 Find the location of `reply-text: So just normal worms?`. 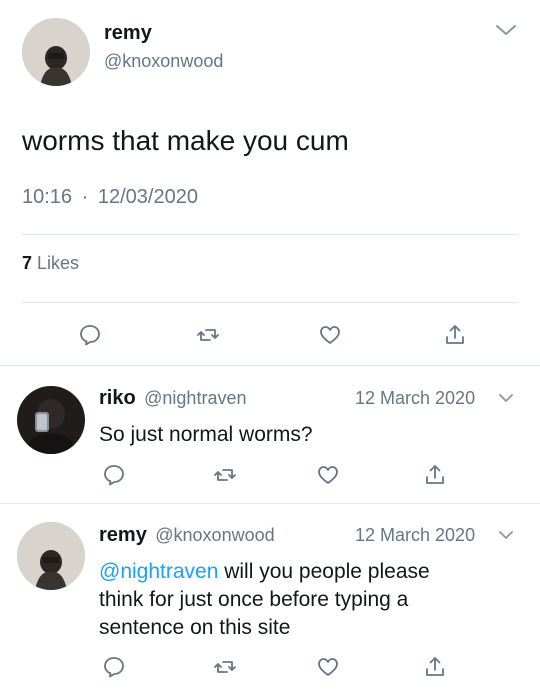

reply-text: So just normal worms? is located at coordinates (206, 434).